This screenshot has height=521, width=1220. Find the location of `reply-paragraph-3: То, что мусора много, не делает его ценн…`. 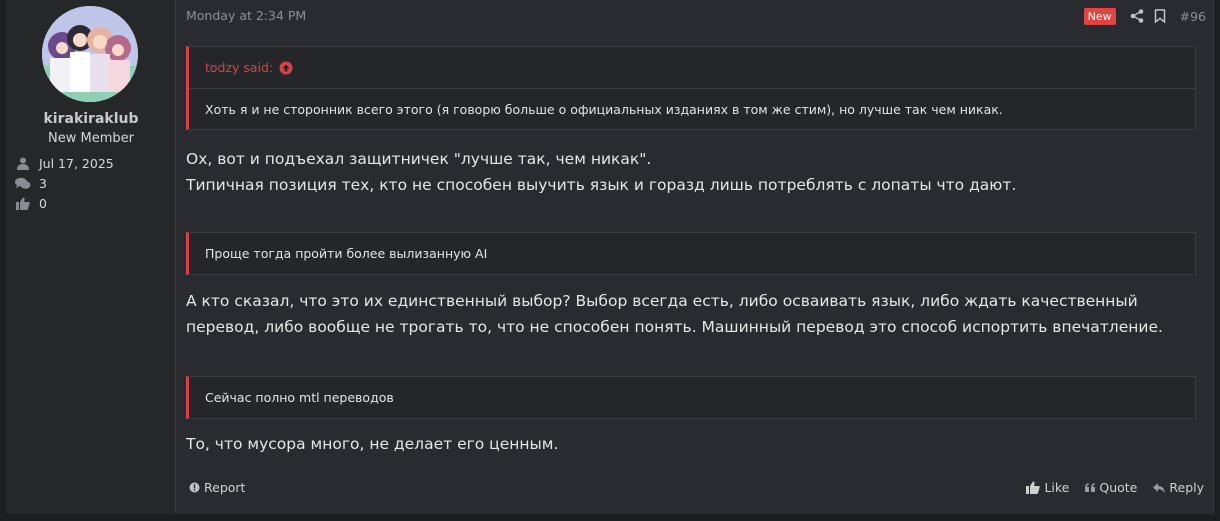

reply-paragraph-3: То, что мусора много, не делает его ценн… is located at coordinates (372, 444).